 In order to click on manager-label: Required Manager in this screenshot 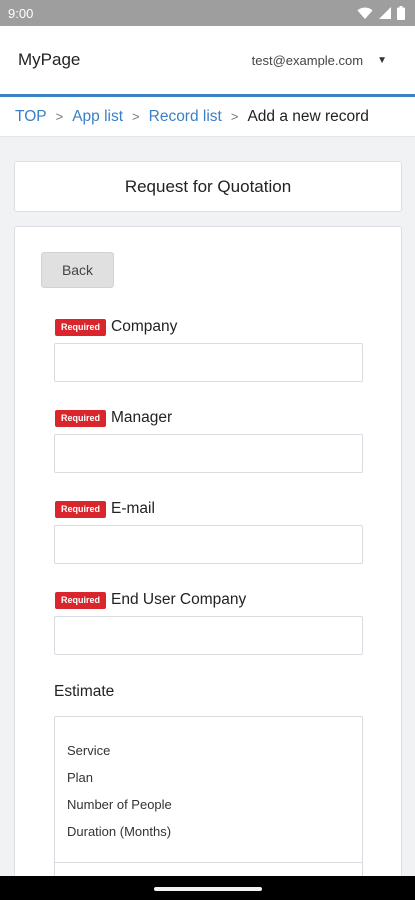, I will do `click(113, 418)`.